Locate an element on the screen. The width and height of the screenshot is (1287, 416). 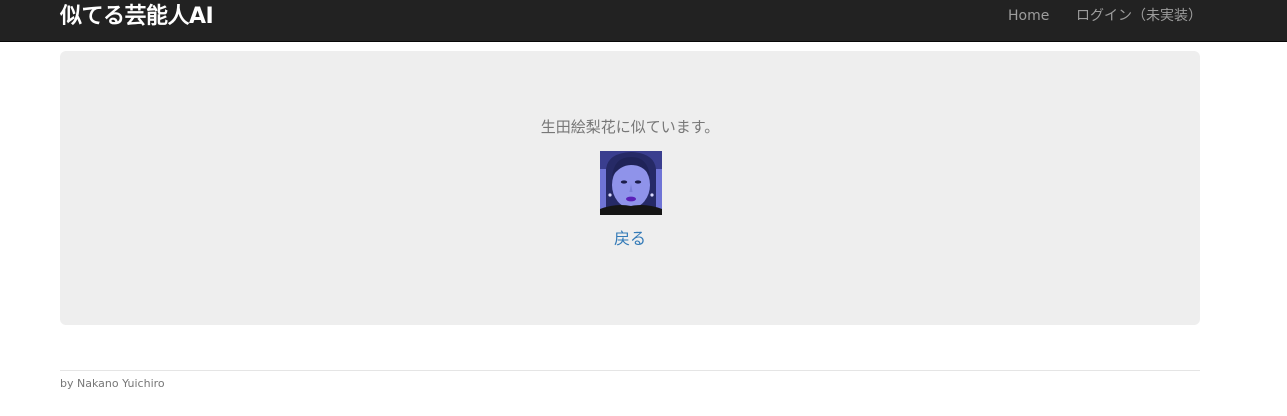
back-link-row: 戻る is located at coordinates (630, 239).